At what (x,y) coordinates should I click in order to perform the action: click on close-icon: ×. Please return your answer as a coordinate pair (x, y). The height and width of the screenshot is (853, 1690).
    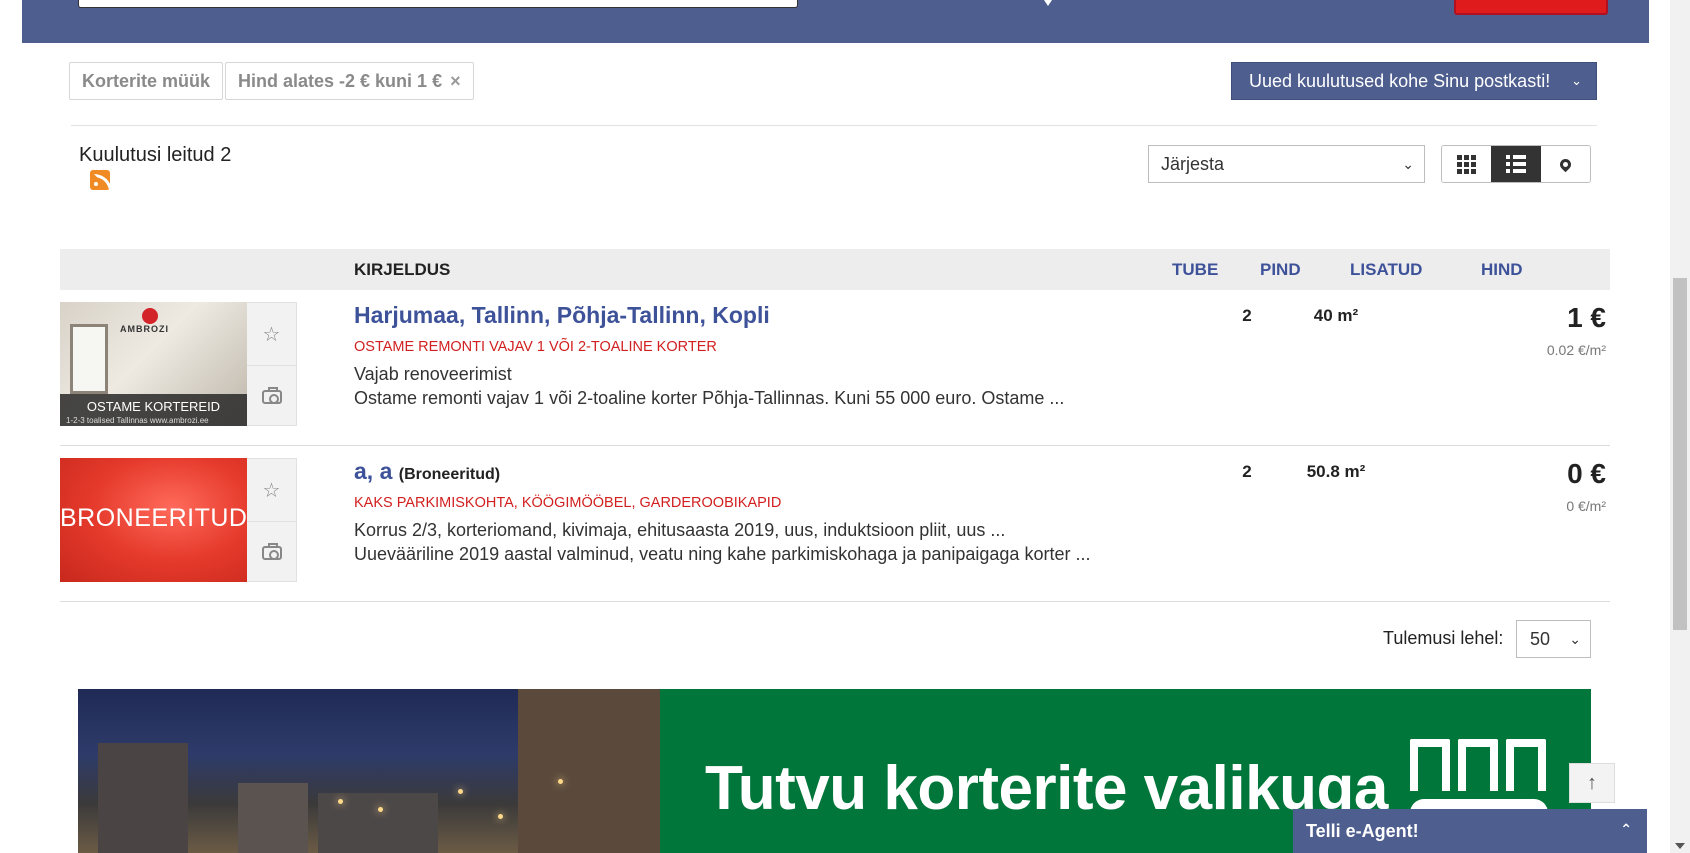
    Looking at the image, I should click on (455, 81).